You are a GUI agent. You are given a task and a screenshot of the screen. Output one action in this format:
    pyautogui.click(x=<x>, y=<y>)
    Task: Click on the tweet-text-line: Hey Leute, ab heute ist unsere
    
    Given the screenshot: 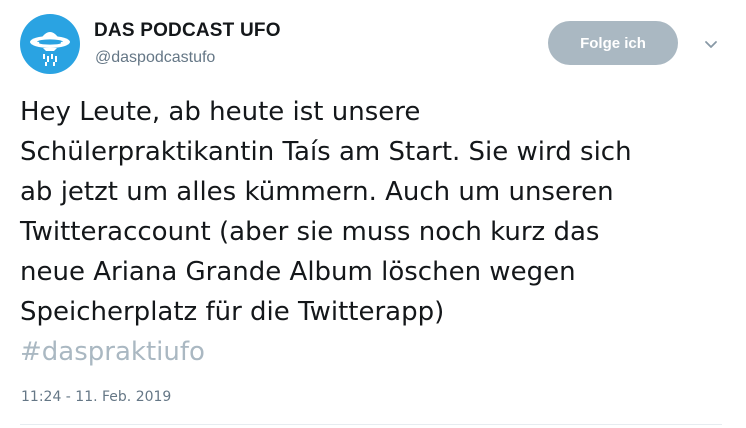 What is the action you would take?
    pyautogui.click(x=220, y=112)
    